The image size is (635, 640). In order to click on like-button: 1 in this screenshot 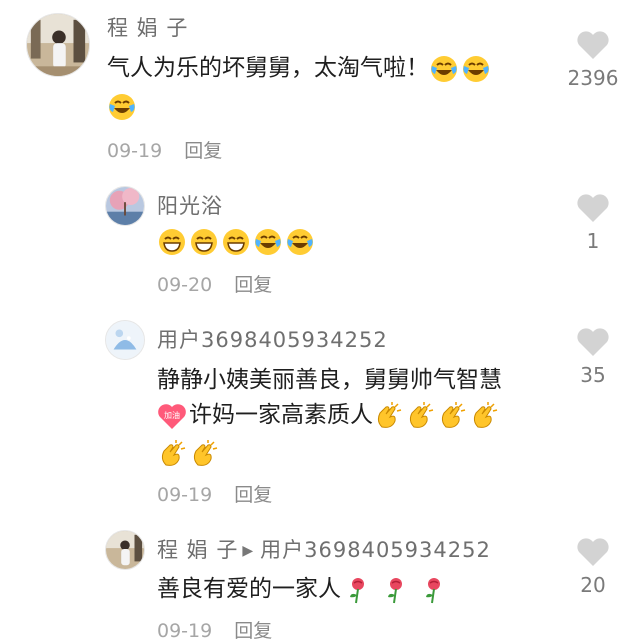, I will do `click(593, 223)`.